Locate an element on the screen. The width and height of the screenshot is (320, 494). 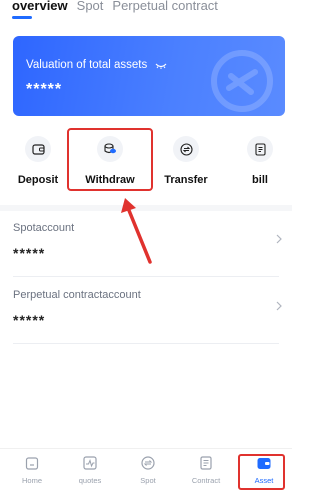
spot-account-value: ***** is located at coordinates (29, 253).